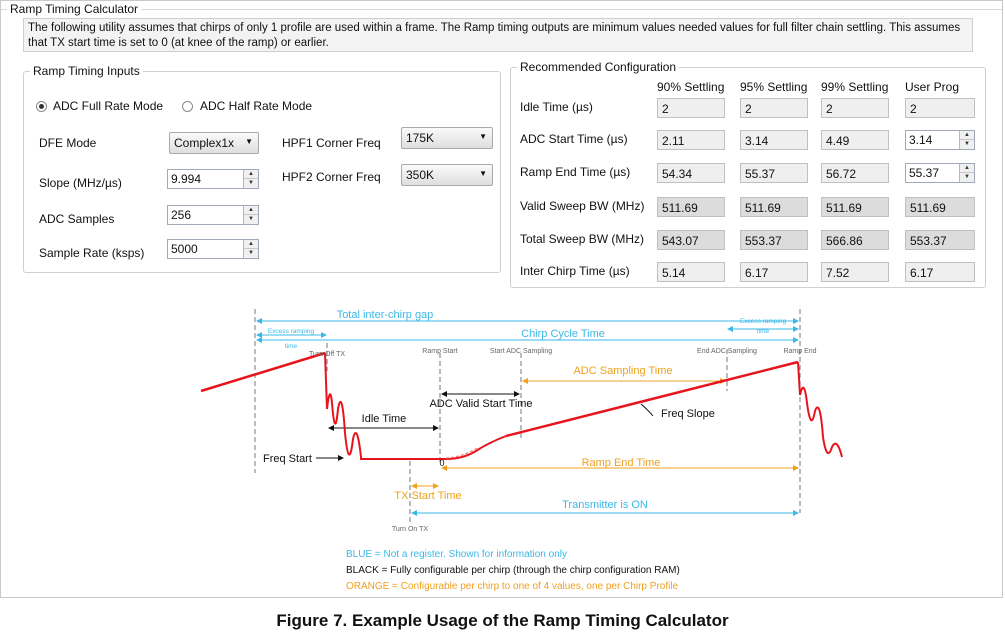 This screenshot has width=1005, height=636. Describe the element at coordinates (331, 143) in the screenshot. I see `hpf1-corner-freq-label: HPF1 Corner Freq` at that location.